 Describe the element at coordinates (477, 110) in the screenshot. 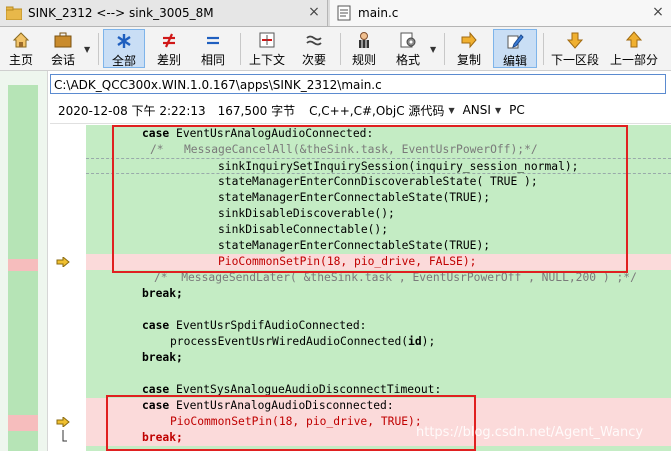

I see `file-encoding: ANSI` at that location.